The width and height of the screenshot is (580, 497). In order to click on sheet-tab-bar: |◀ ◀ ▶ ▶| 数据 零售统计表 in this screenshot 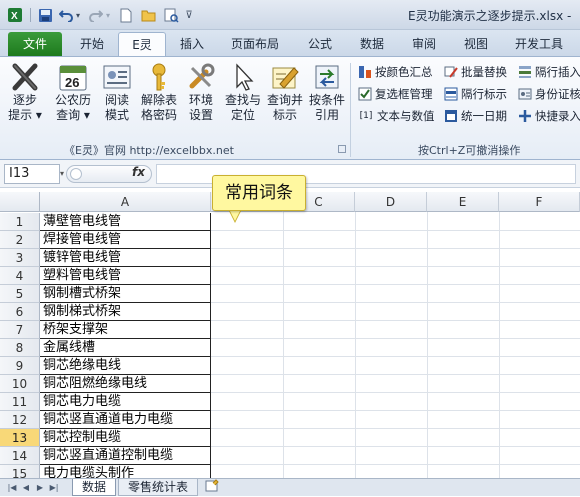, I will do `click(290, 487)`.